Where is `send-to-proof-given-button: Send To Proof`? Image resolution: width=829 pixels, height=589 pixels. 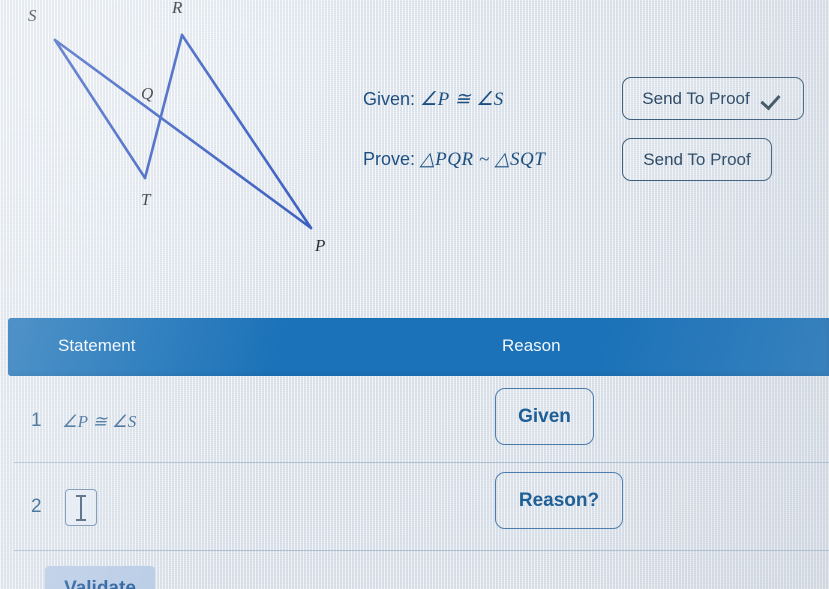 send-to-proof-given-button: Send To Proof is located at coordinates (713, 98).